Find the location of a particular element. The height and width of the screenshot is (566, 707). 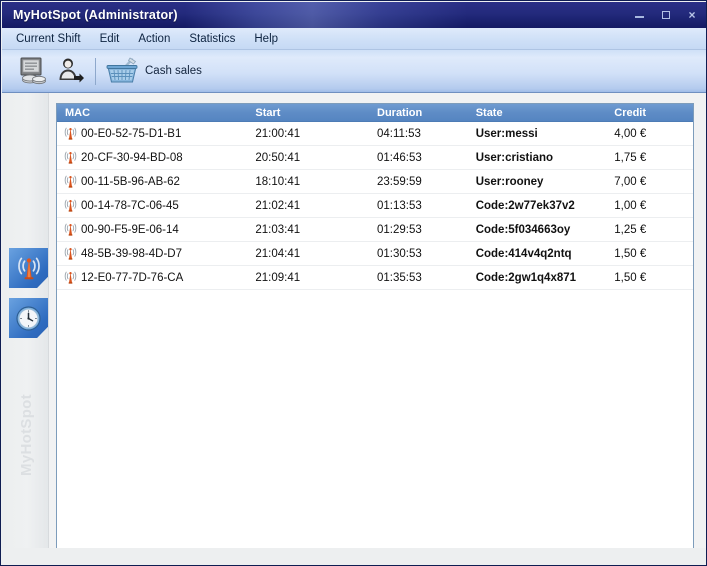

cell-state: Code:2w77ek37v2 is located at coordinates (525, 205).